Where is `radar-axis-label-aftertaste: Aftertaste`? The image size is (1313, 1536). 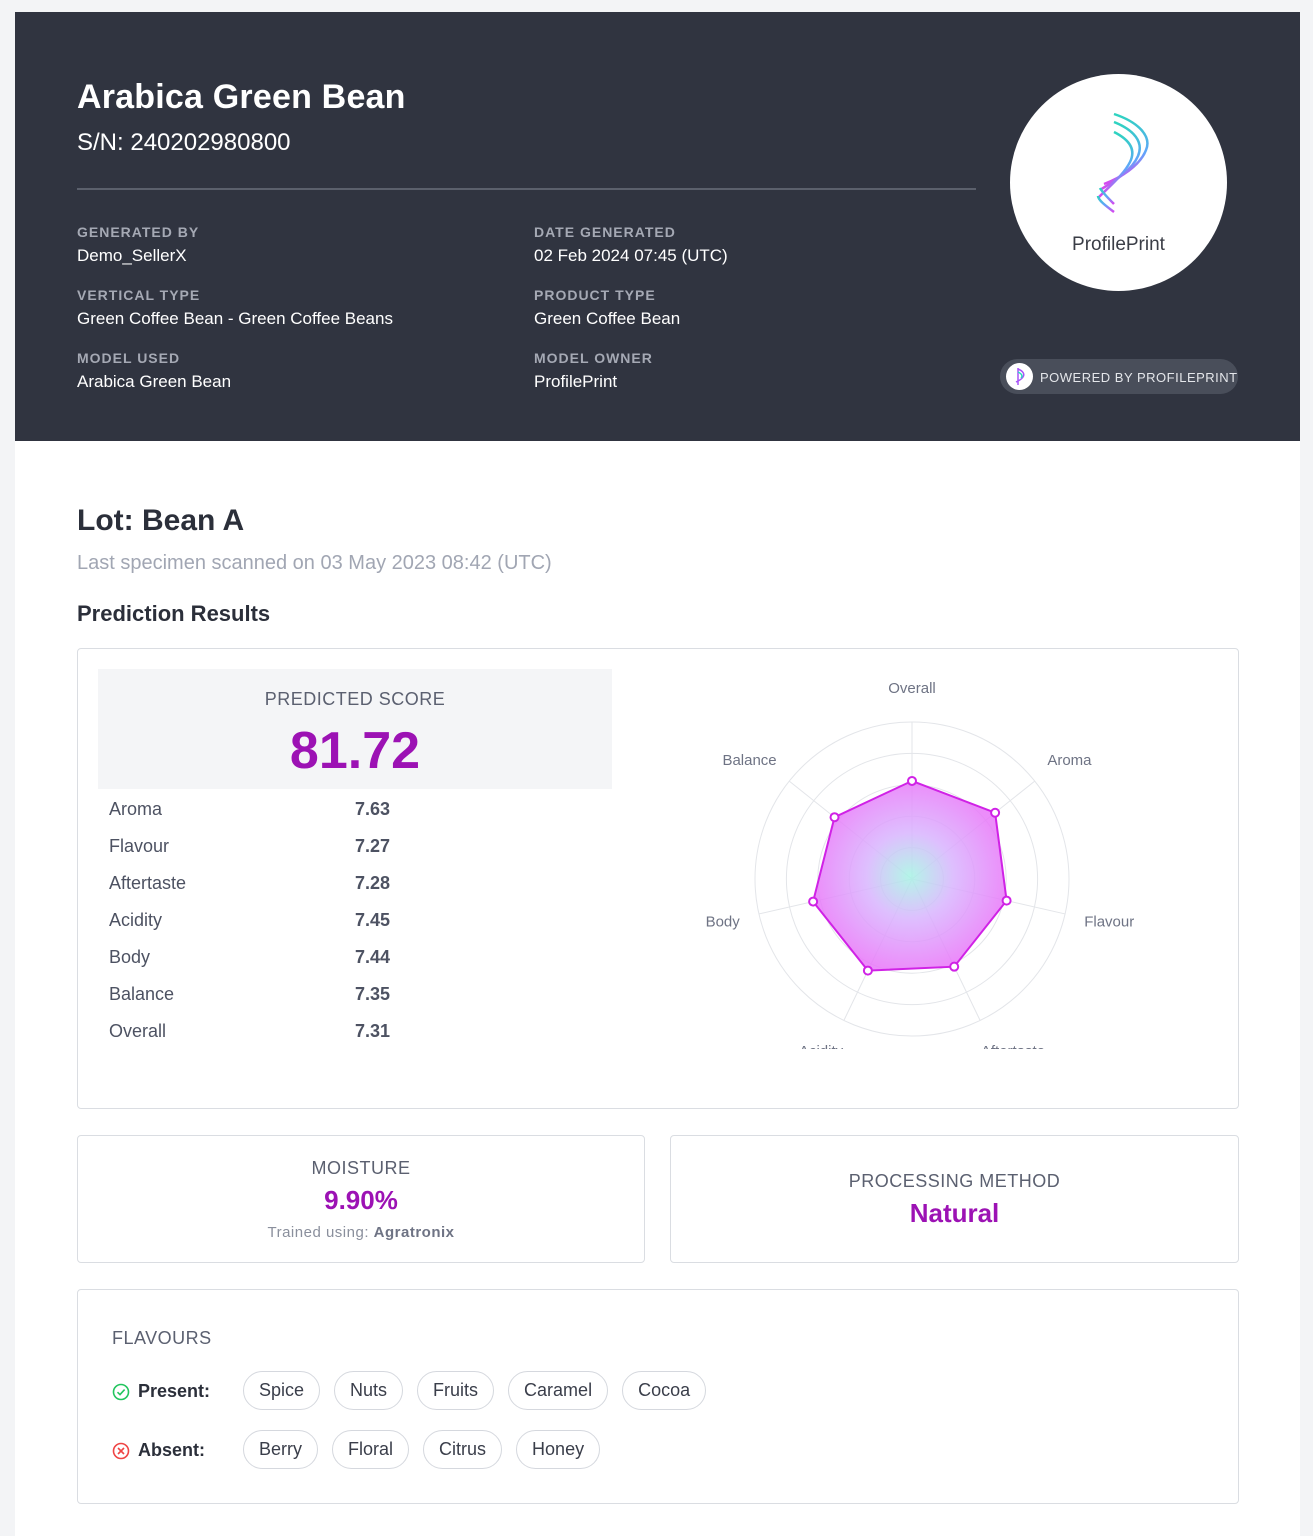
radar-axis-label-aftertaste: Aftertaste is located at coordinates (1013, 1046).